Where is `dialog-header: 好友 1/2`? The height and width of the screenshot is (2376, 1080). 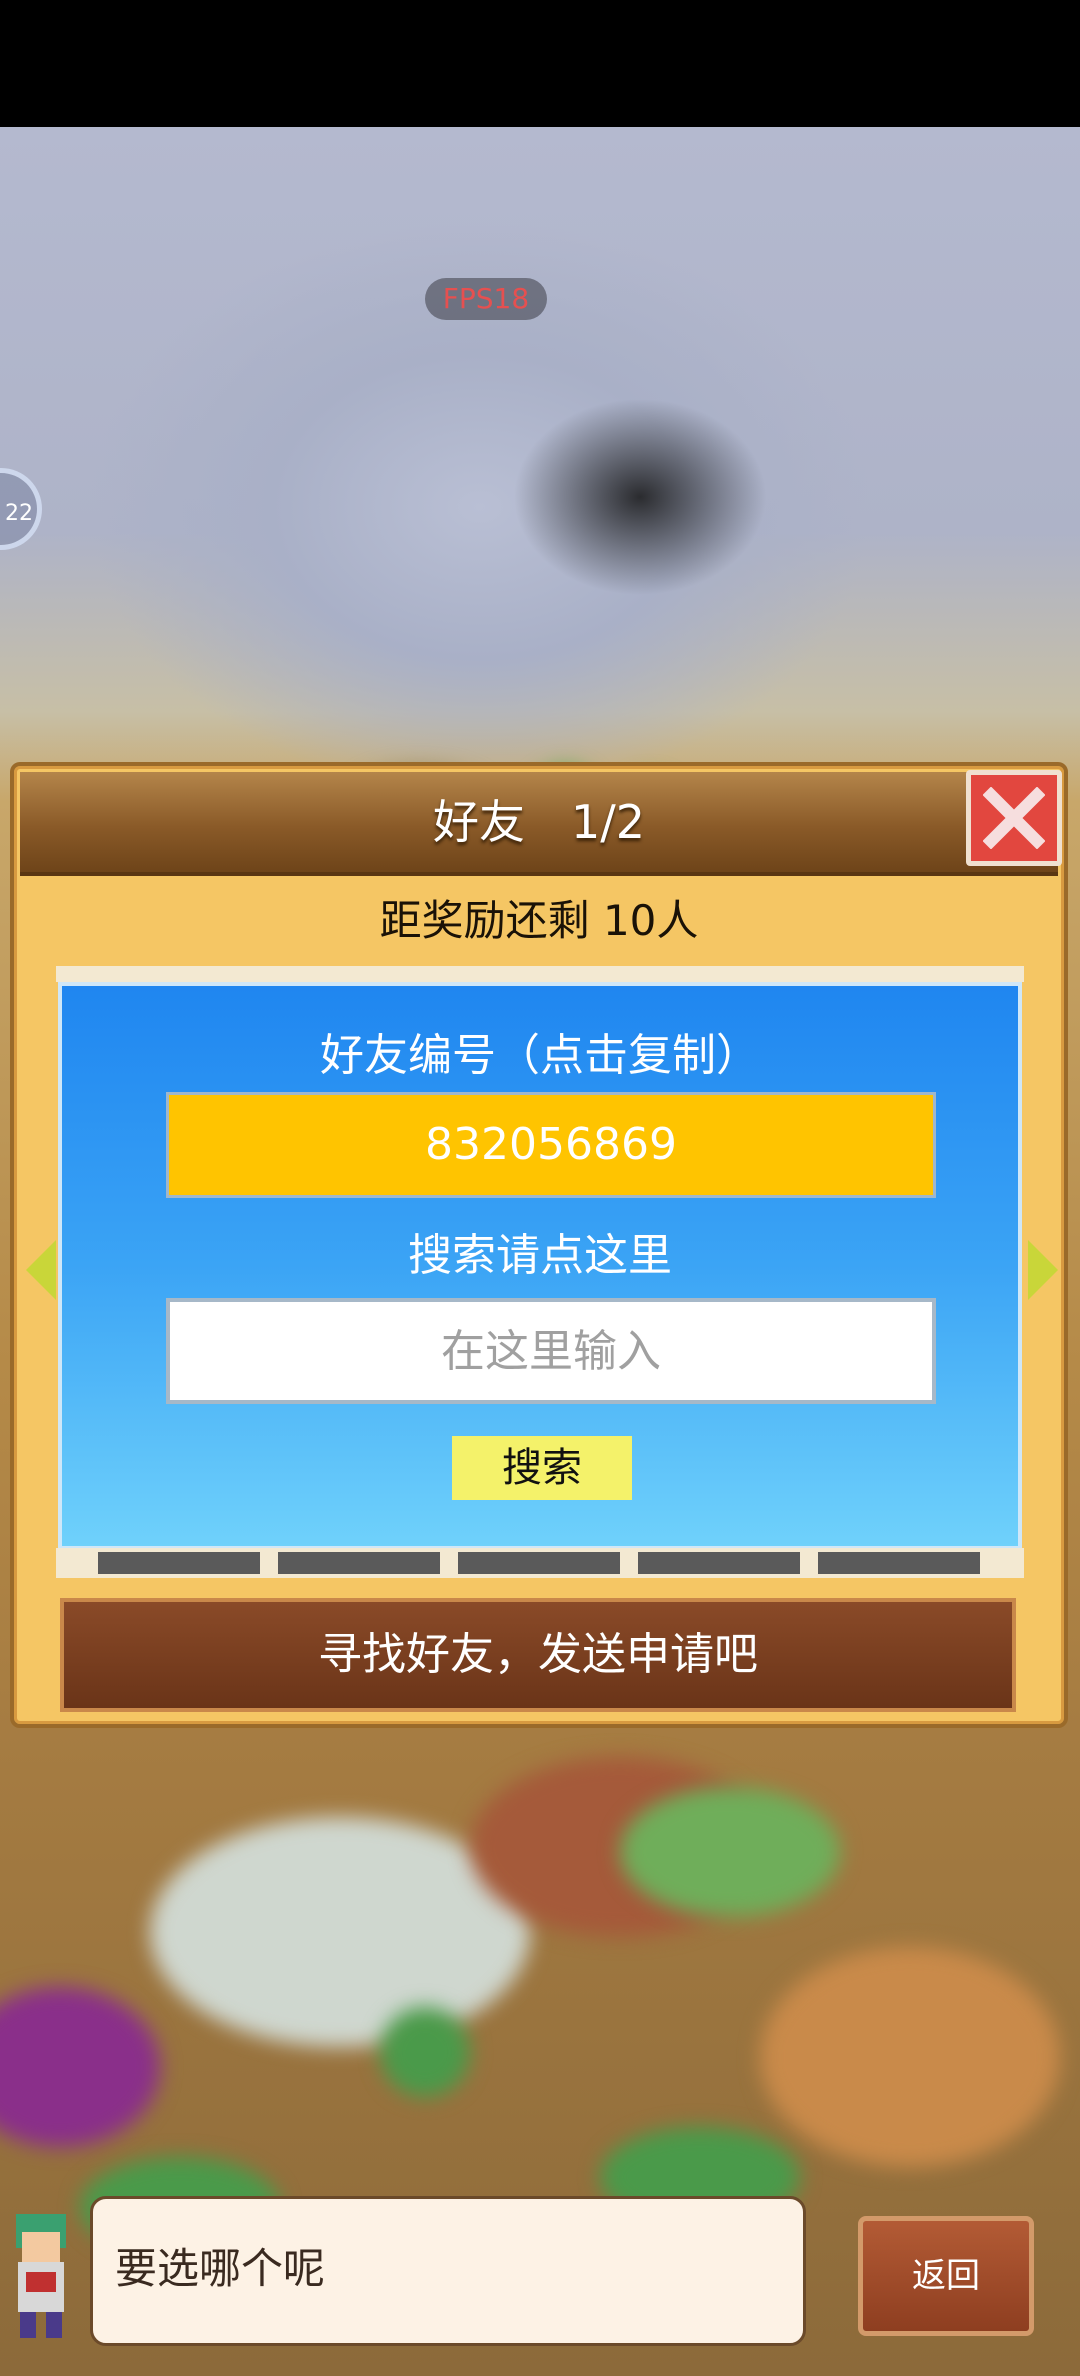
dialog-header: 好友 1/2 is located at coordinates (539, 824).